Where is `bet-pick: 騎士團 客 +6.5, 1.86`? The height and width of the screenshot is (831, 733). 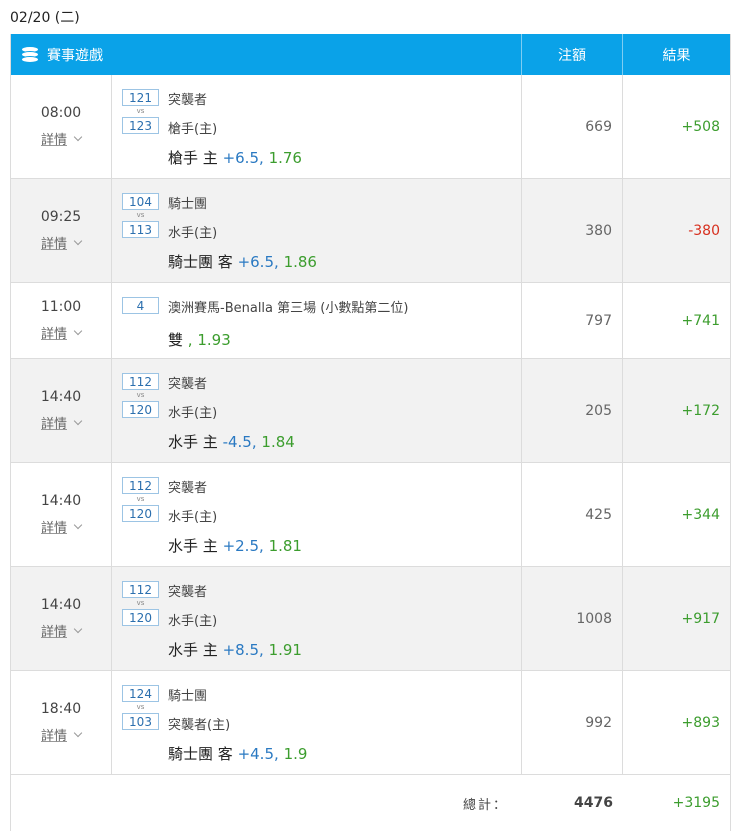
bet-pick: 騎士團 客 +6.5, 1.86 is located at coordinates (242, 261).